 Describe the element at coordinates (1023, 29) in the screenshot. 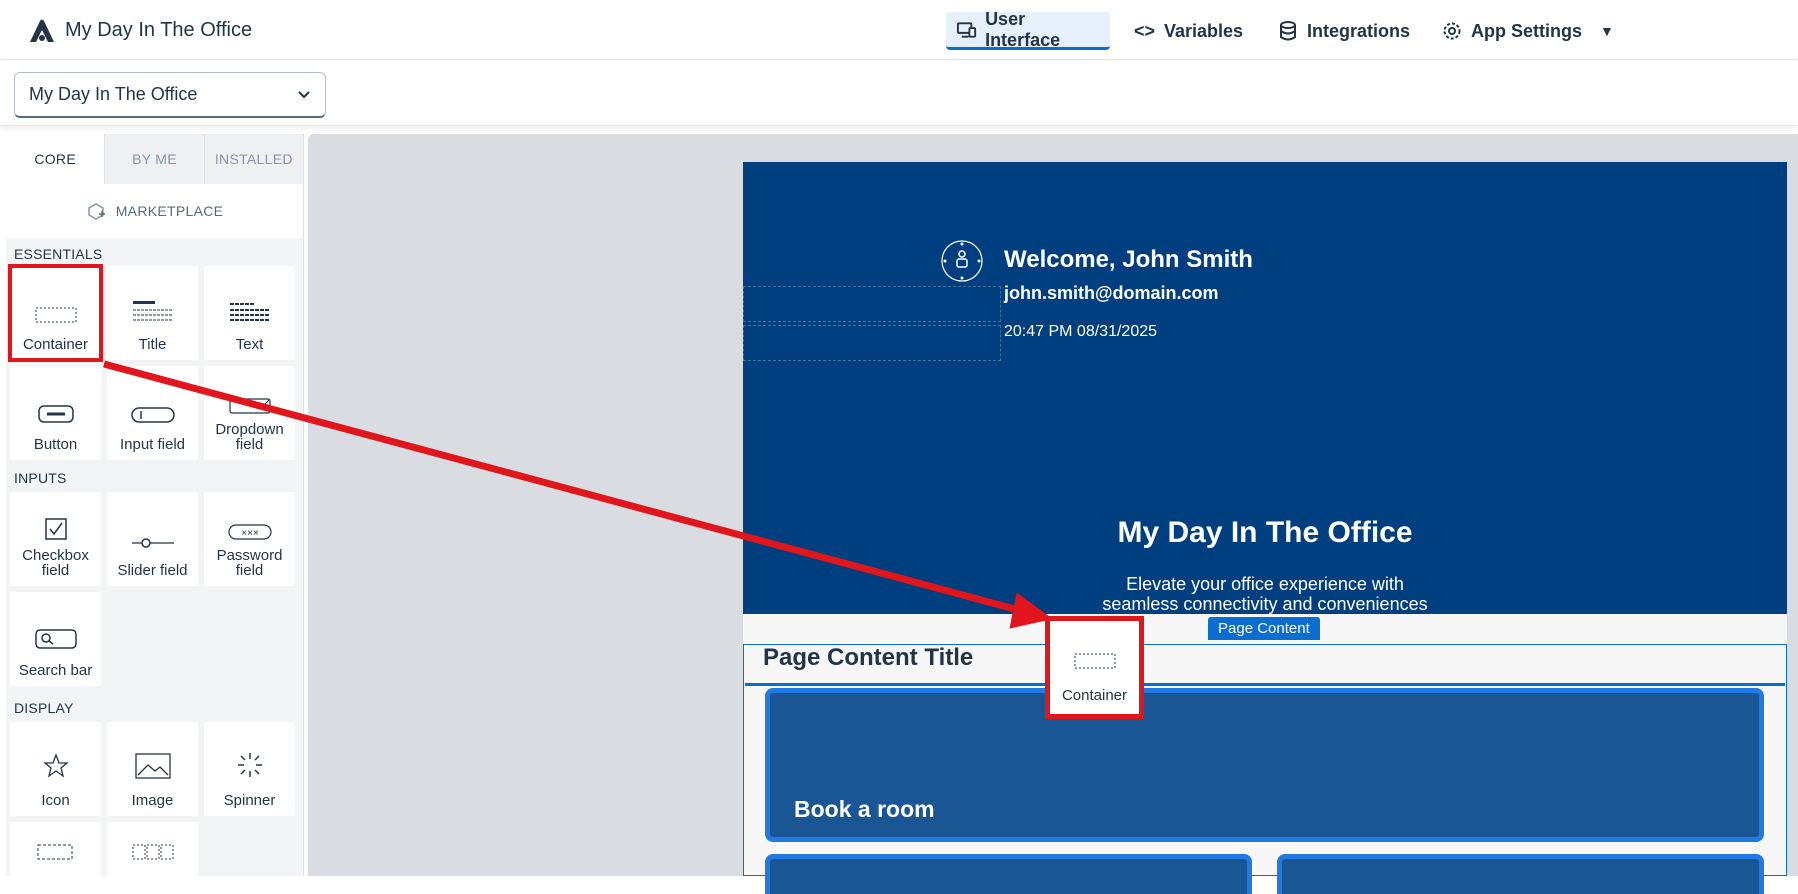

I see `nav-label: User Interface` at that location.